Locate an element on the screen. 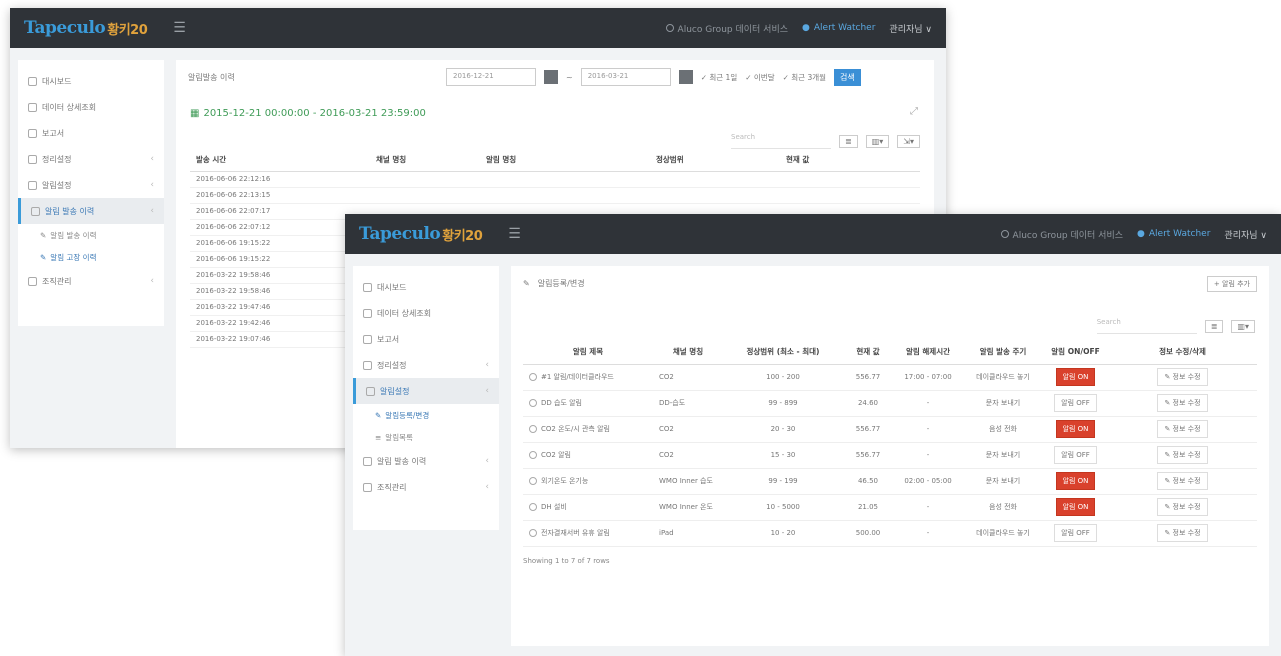 The image size is (1281, 656). sidebar-sub-alert-list: ≡ 알림목록 is located at coordinates (426, 437).